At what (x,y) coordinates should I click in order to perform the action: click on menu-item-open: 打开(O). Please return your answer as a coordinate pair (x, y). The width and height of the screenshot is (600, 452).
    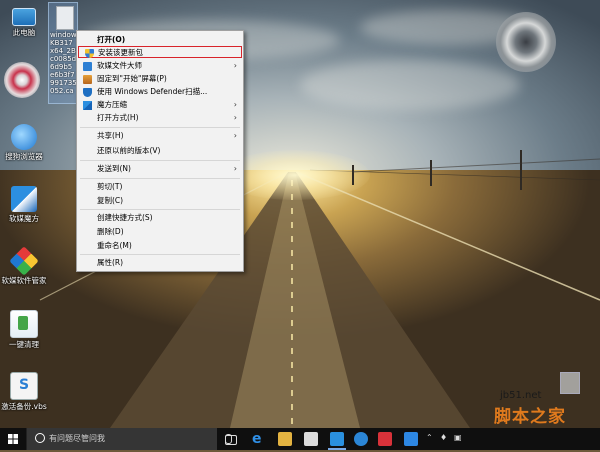
    Looking at the image, I should click on (160, 40).